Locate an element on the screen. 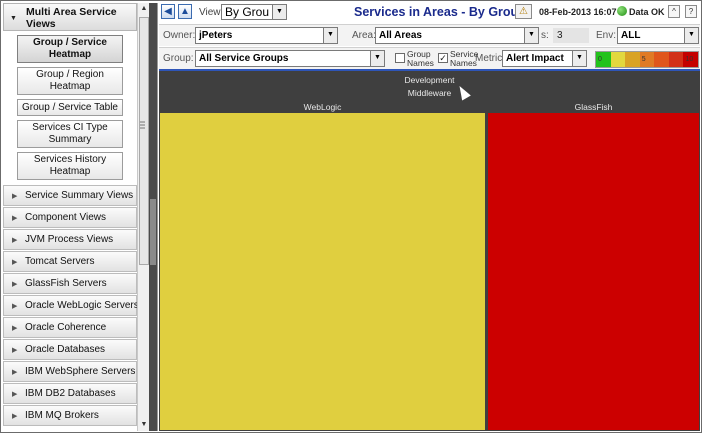 The height and width of the screenshot is (433, 702). count-label: s: is located at coordinates (545, 35).